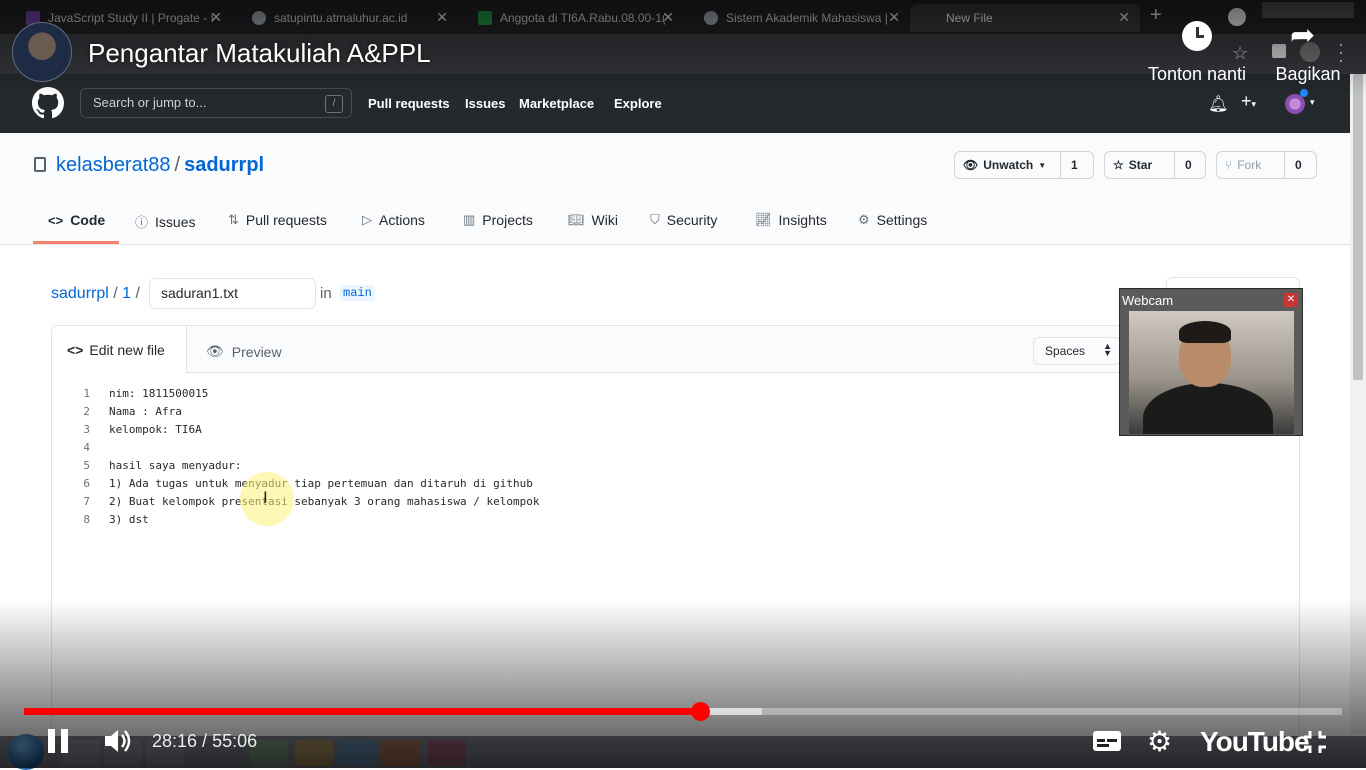  What do you see at coordinates (126, 293) in the screenshot?
I see `breadcrumb-dir-link: 1` at bounding box center [126, 293].